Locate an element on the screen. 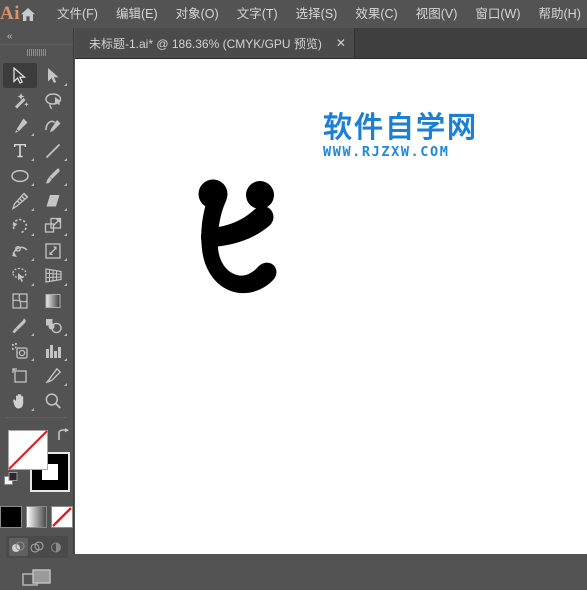 Image resolution: width=587 pixels, height=590 pixels. document-tab-bar: 未标题-1.ai* @ 186.36% (CMYK/GPU 预览) ✕ is located at coordinates (331, 43).